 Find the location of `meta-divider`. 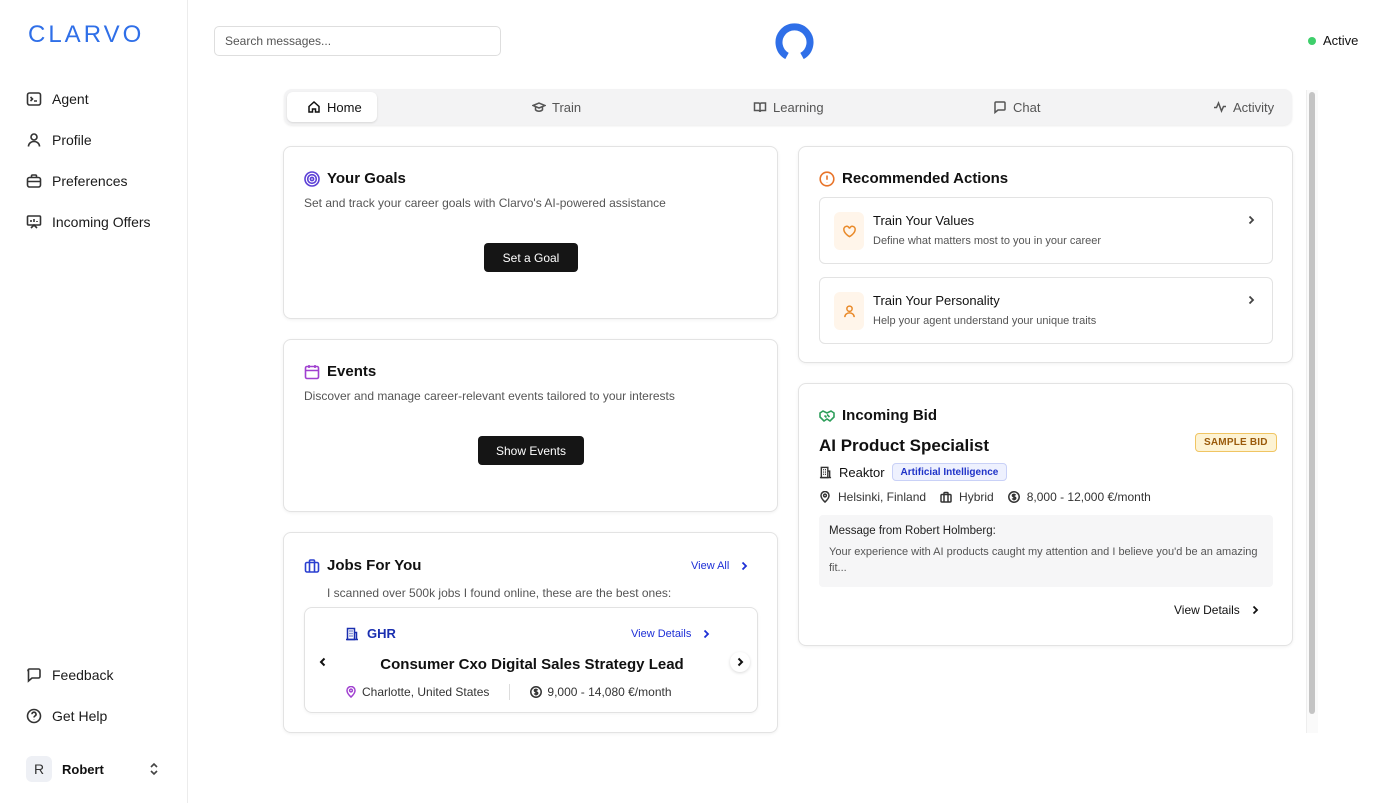

meta-divider is located at coordinates (510, 692).